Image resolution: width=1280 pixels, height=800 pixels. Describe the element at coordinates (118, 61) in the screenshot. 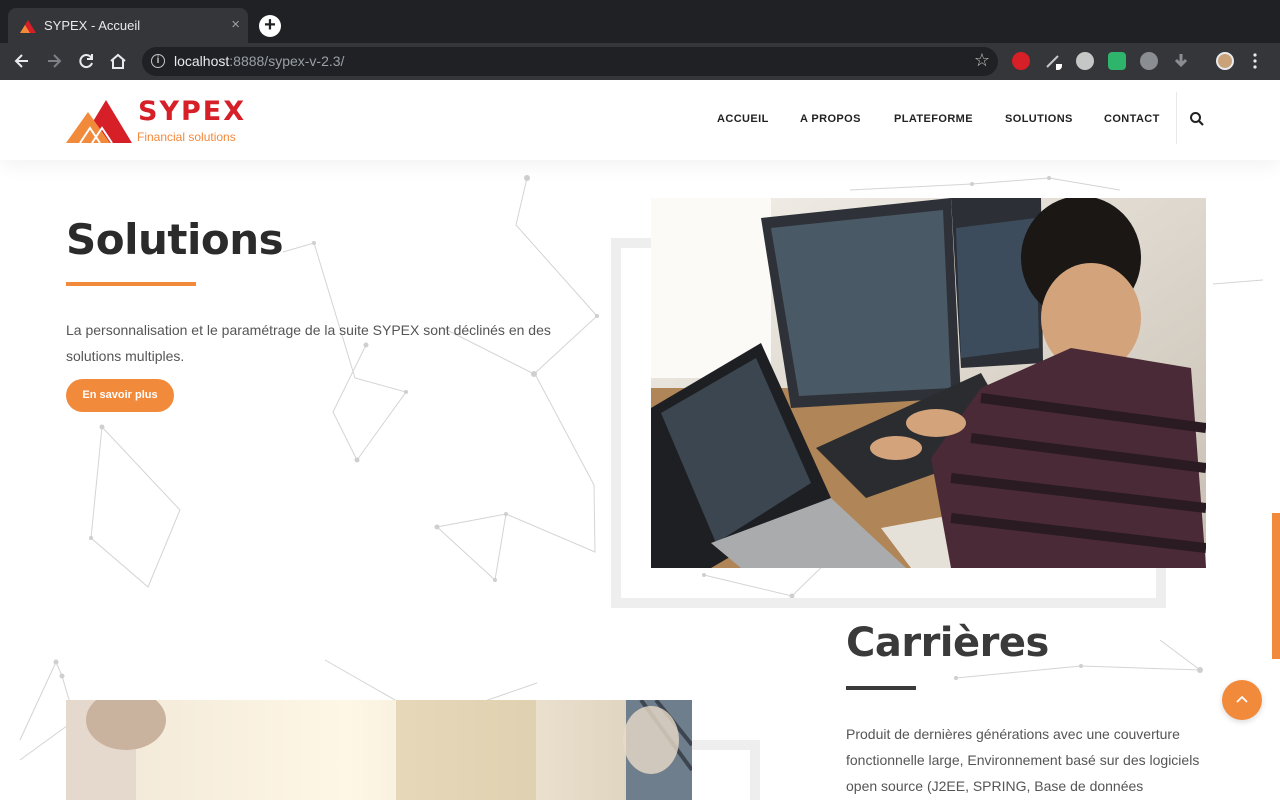

I see `home-icon` at that location.